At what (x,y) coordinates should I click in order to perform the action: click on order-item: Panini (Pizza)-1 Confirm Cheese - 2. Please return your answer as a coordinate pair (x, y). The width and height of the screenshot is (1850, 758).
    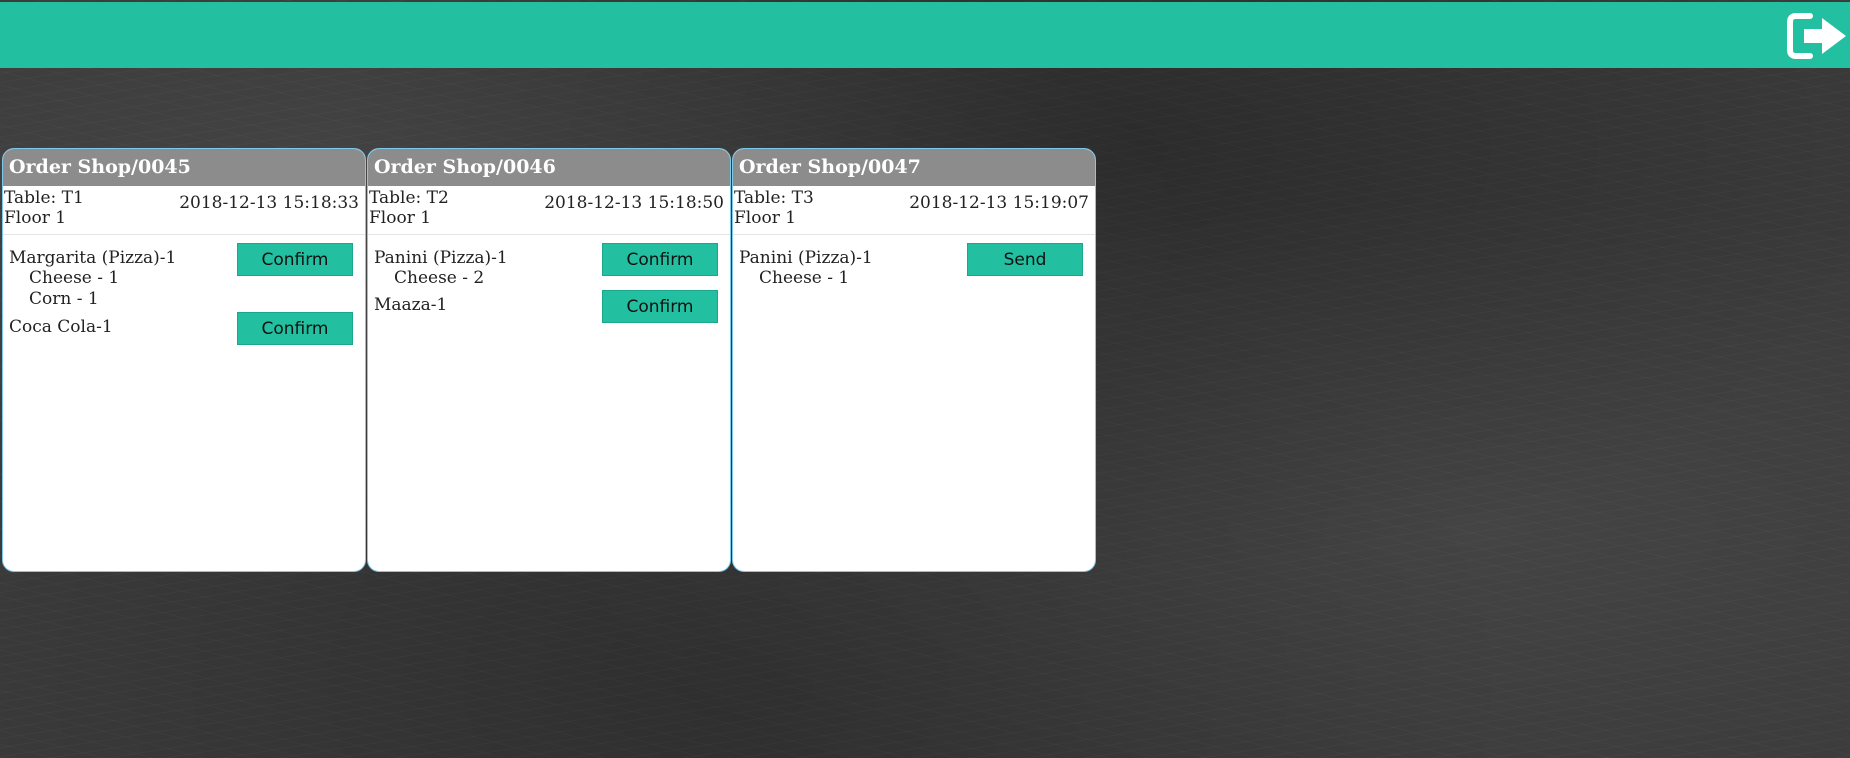
    Looking at the image, I should click on (546, 266).